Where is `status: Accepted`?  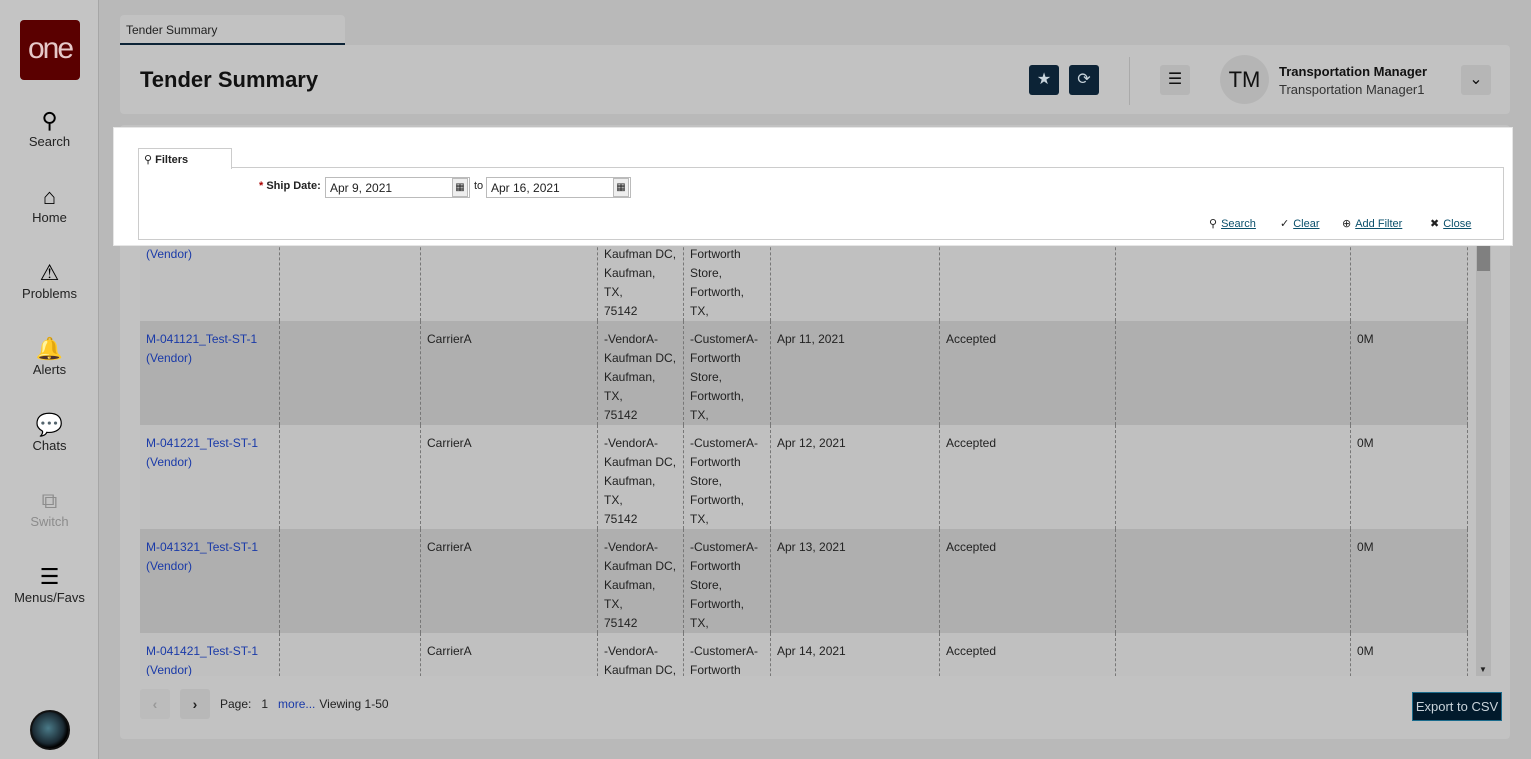 status: Accepted is located at coordinates (971, 443).